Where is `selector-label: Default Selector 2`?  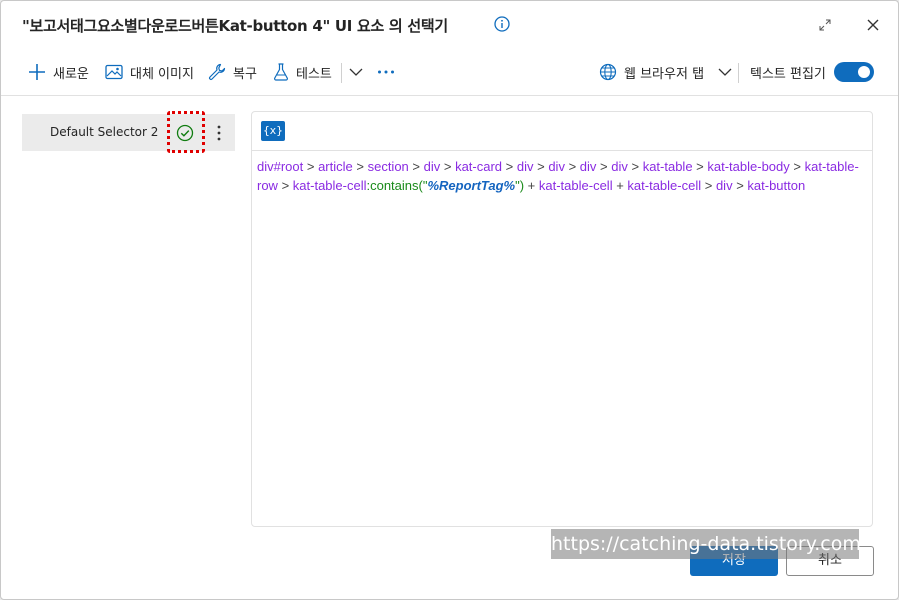 selector-label: Default Selector 2 is located at coordinates (104, 132).